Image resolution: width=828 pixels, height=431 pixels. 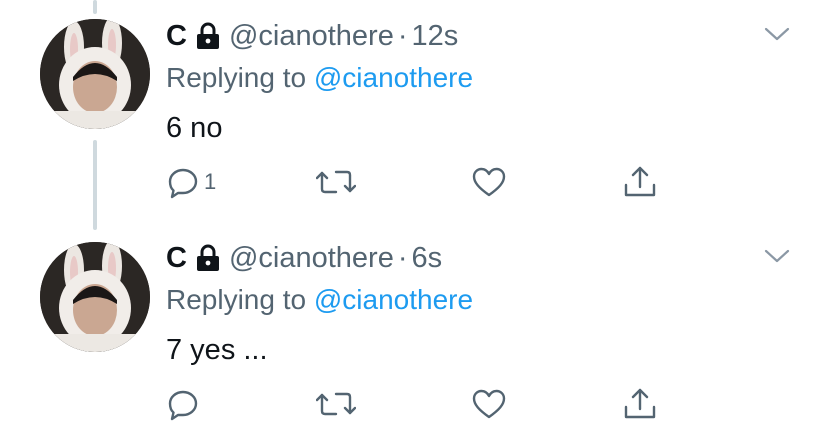 What do you see at coordinates (194, 128) in the screenshot?
I see `tweet-text: 6 no` at bounding box center [194, 128].